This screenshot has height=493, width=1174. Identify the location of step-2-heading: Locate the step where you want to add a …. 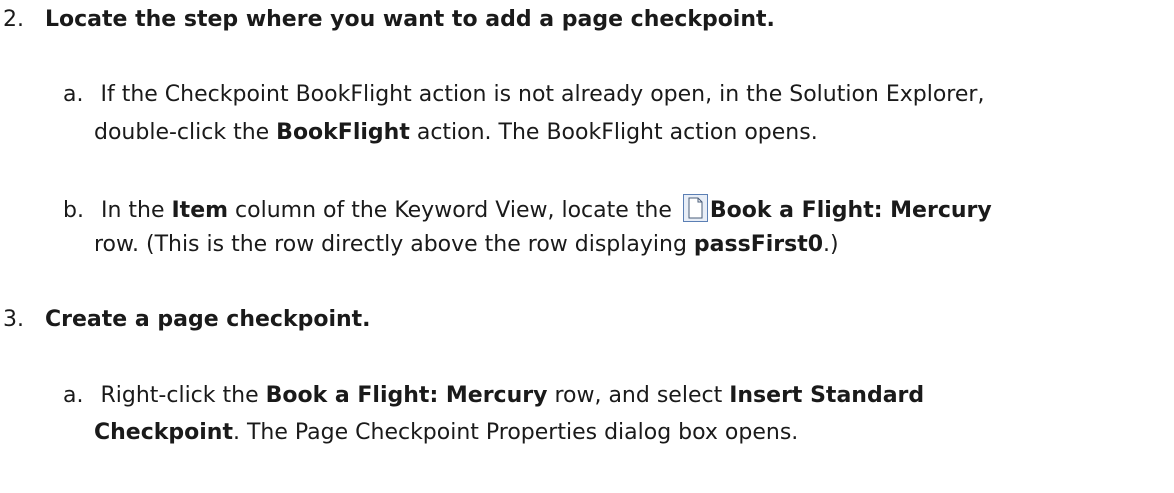
(410, 19).